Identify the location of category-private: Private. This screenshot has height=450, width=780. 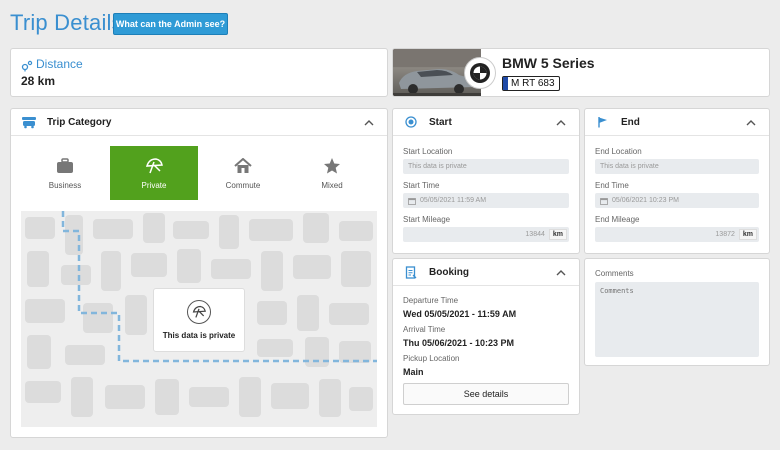
(154, 173).